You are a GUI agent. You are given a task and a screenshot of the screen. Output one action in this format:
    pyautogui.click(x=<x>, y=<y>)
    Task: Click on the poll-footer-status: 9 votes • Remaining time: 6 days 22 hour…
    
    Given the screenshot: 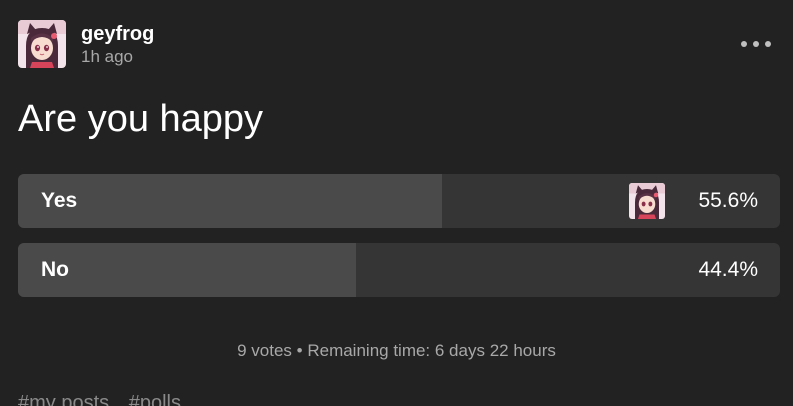 What is the action you would take?
    pyautogui.click(x=396, y=350)
    